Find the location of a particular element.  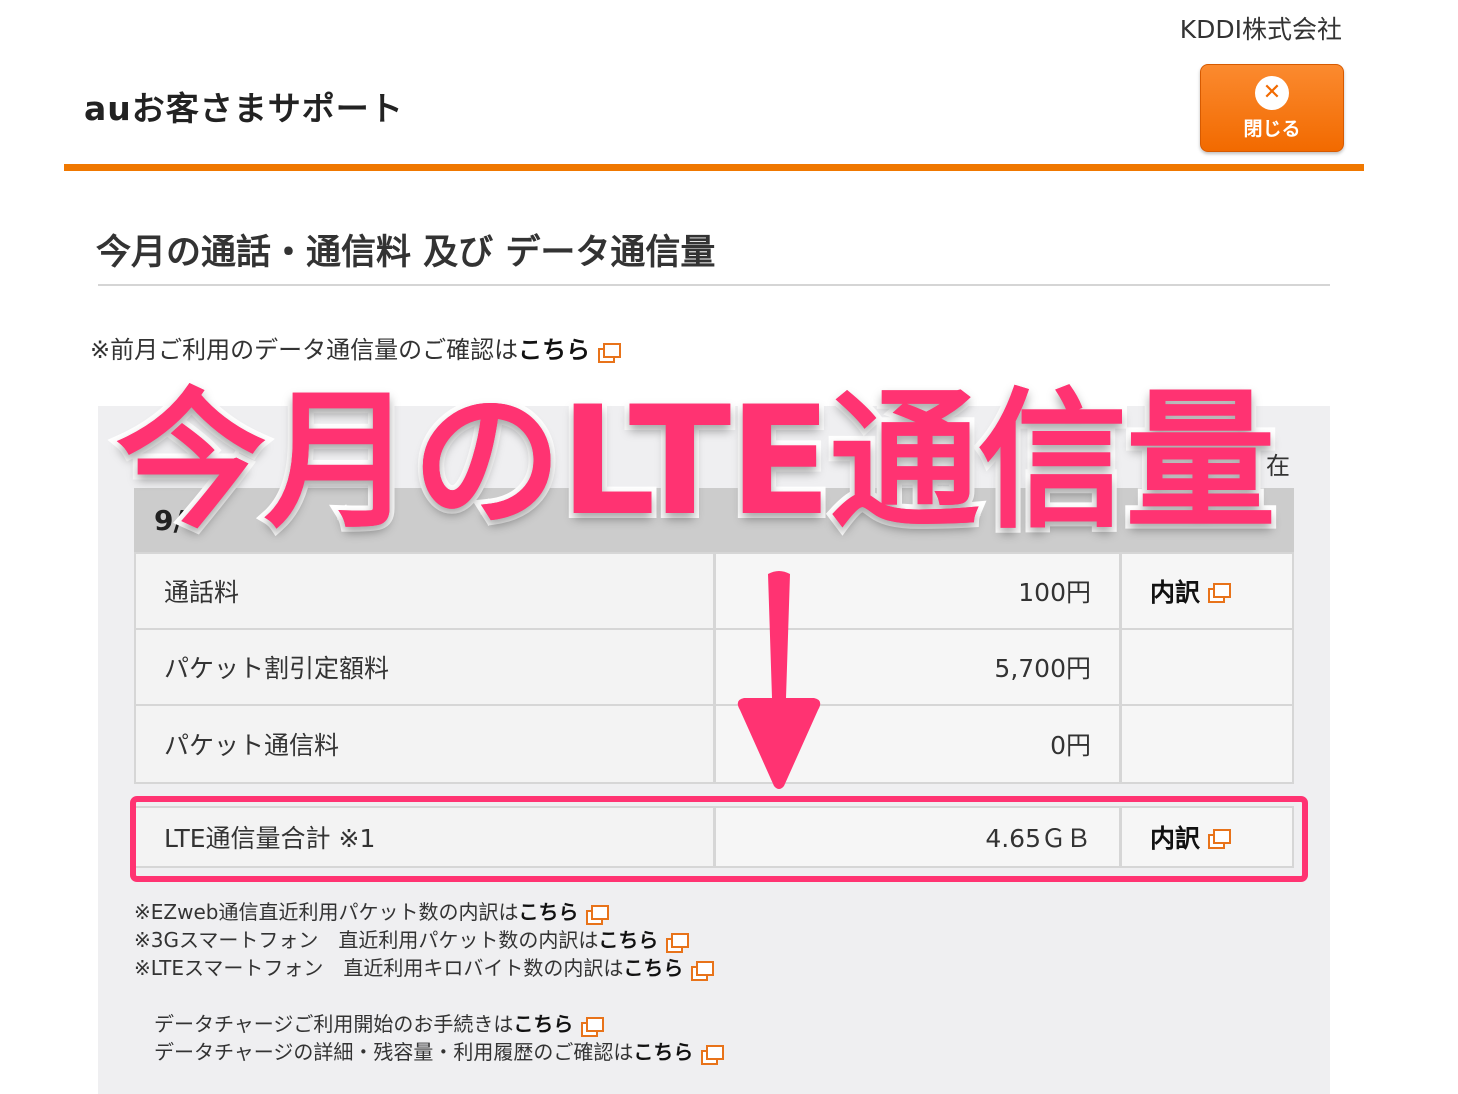

close-button: ✕ 閉じる is located at coordinates (1272, 108).